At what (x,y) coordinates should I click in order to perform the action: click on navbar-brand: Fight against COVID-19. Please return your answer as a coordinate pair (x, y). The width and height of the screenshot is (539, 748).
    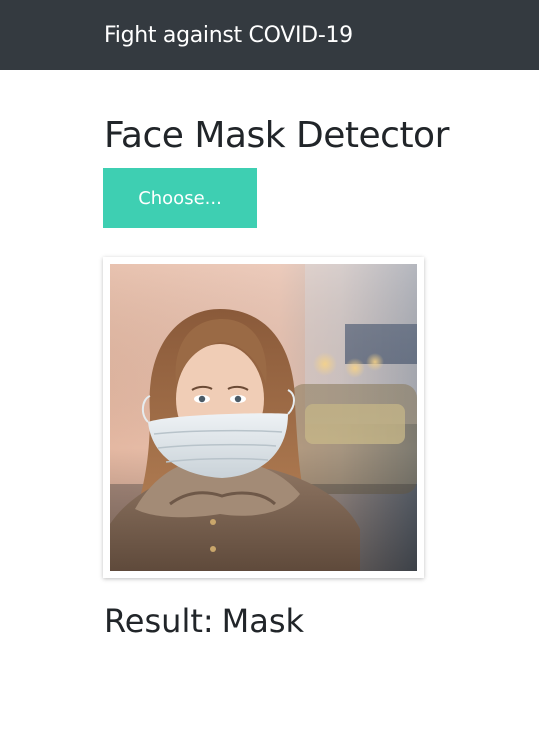
    Looking at the image, I should click on (228, 36).